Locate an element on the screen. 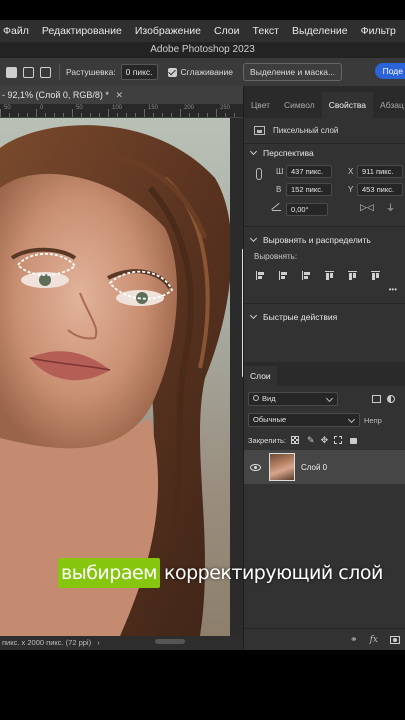 This screenshot has width=405, height=720. layer-type-label: Пиксельный слой is located at coordinates (306, 130).